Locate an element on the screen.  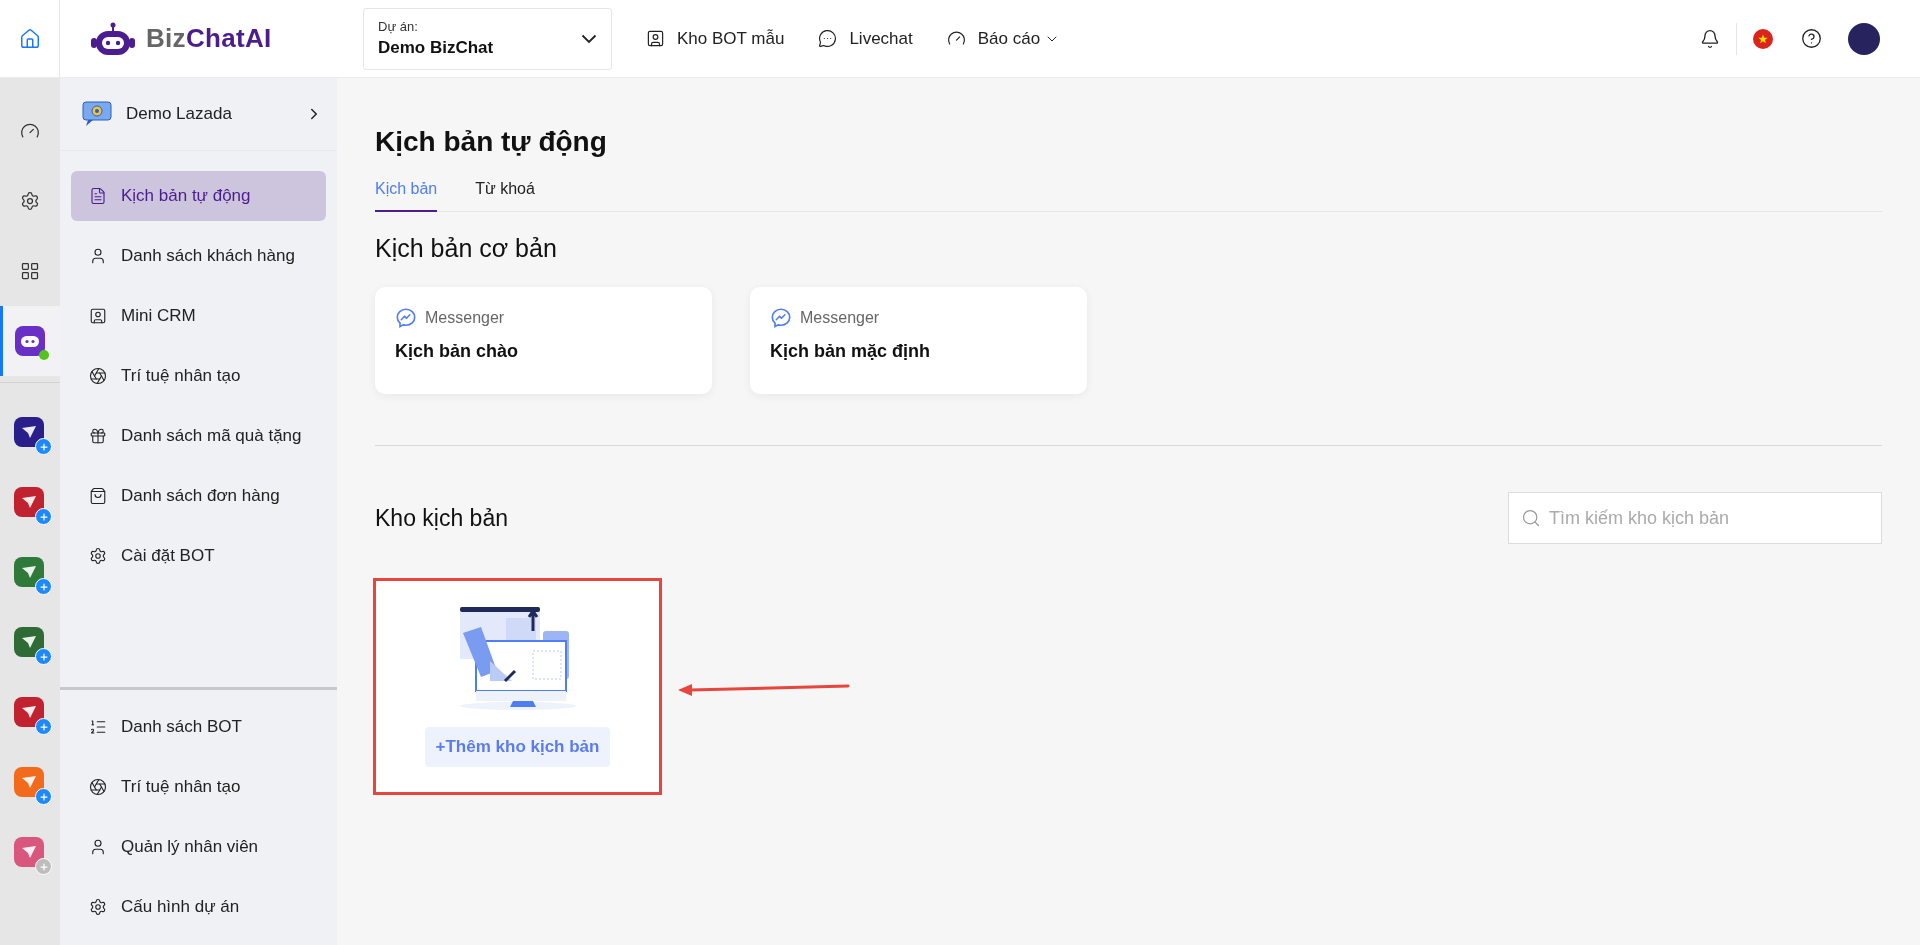
gauge-icon is located at coordinates (956, 38).